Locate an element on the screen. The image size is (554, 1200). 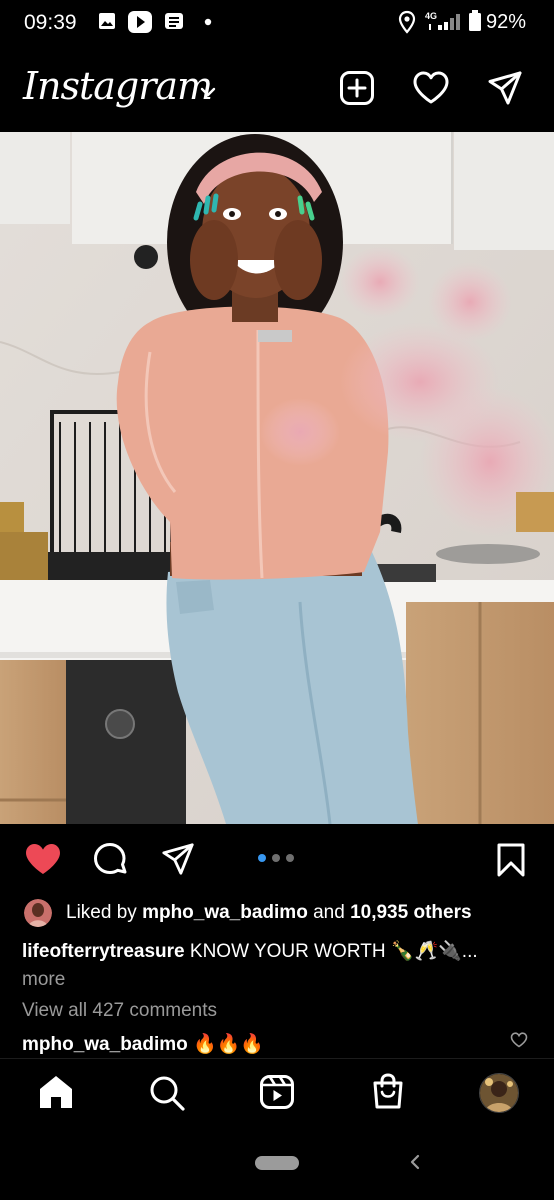
likes-joiner: and is located at coordinates (329, 912).